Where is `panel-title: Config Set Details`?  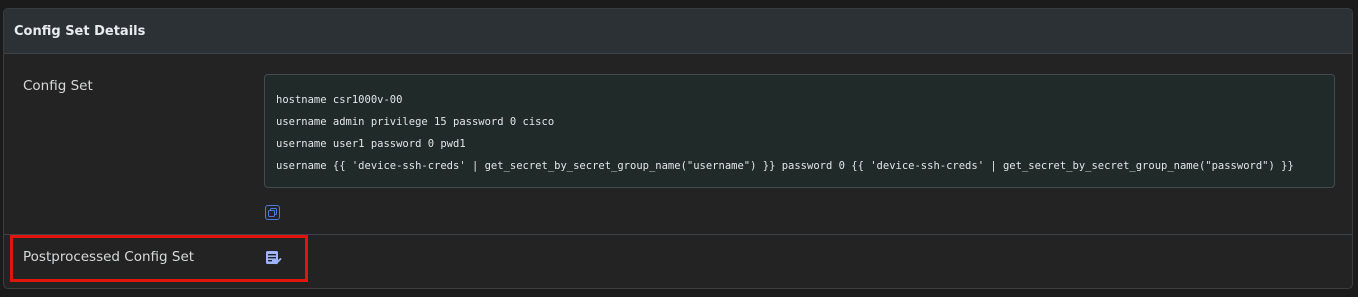
panel-title: Config Set Details is located at coordinates (80, 31).